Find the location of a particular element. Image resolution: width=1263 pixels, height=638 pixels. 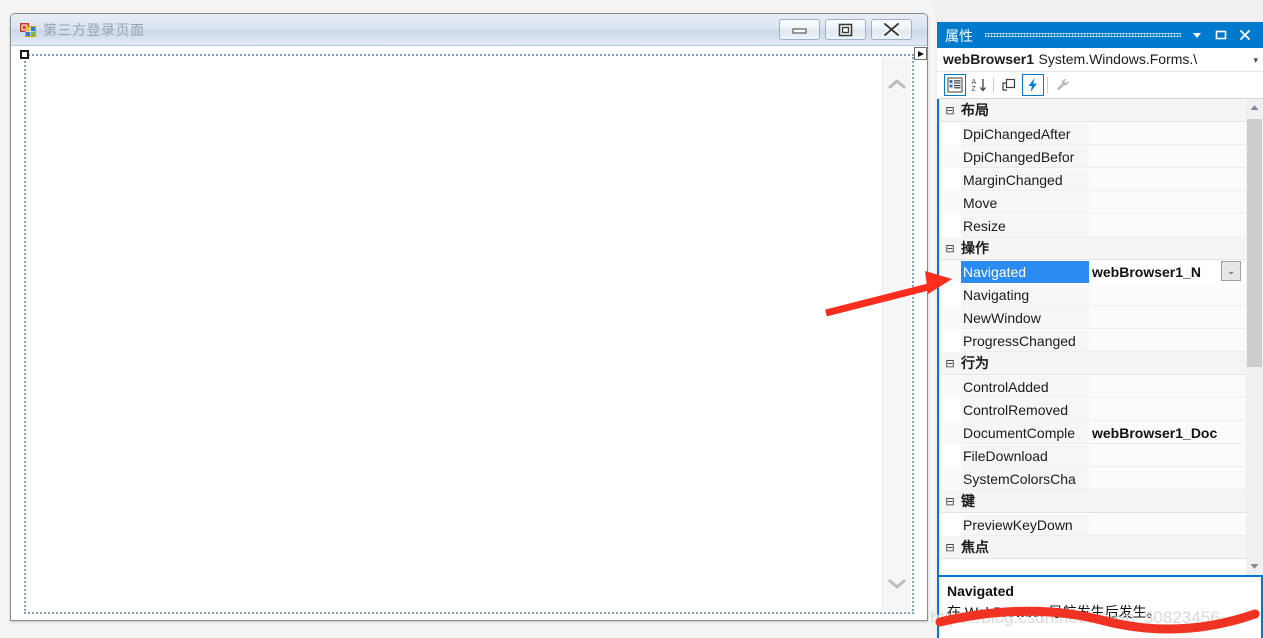

triangle-down-icon is located at coordinates (1254, 566).